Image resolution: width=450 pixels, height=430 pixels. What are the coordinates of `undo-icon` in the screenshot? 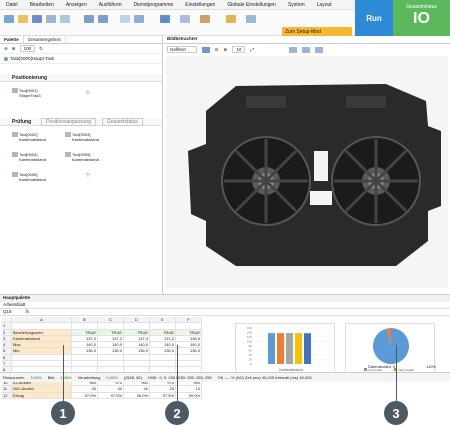 It's located at (89, 19).